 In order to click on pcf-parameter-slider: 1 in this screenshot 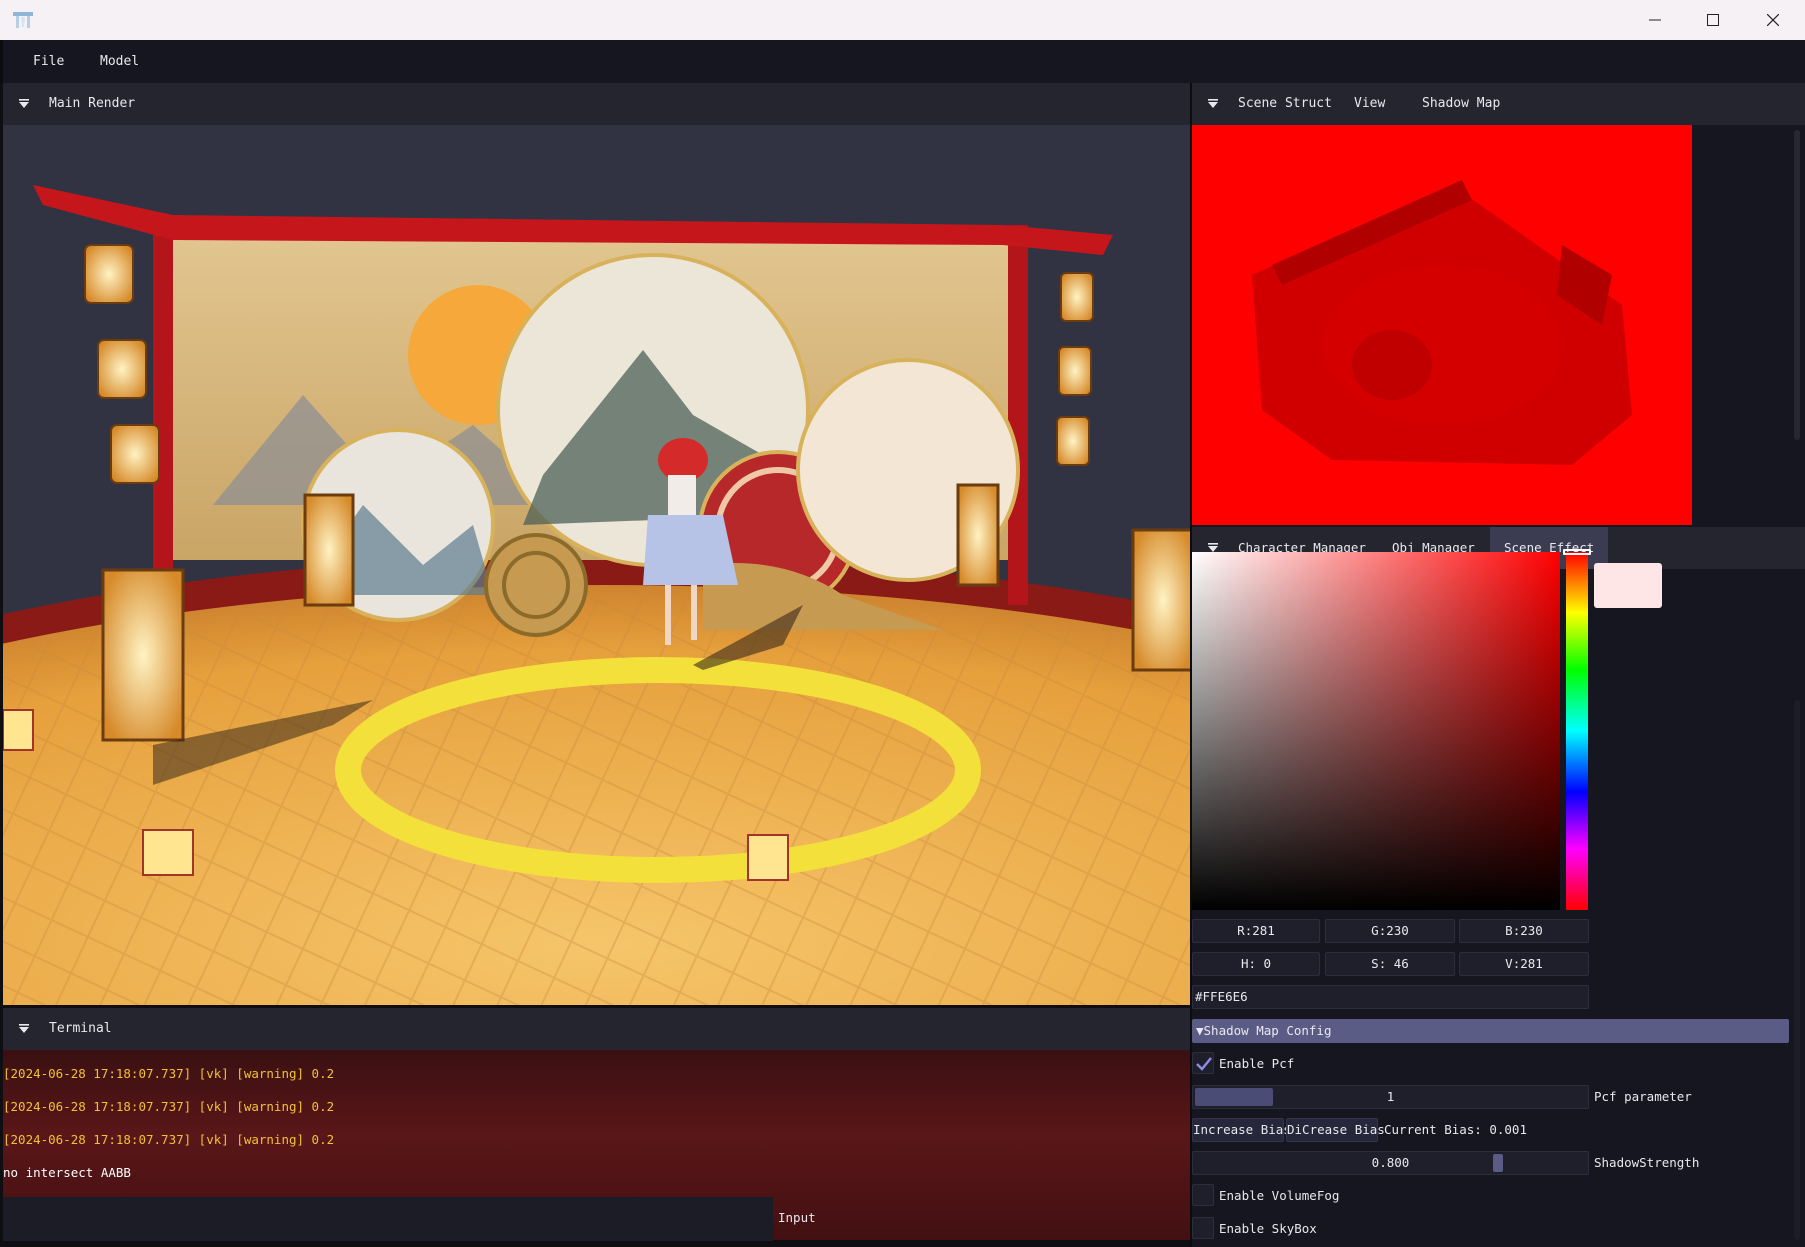, I will do `click(1390, 1097)`.